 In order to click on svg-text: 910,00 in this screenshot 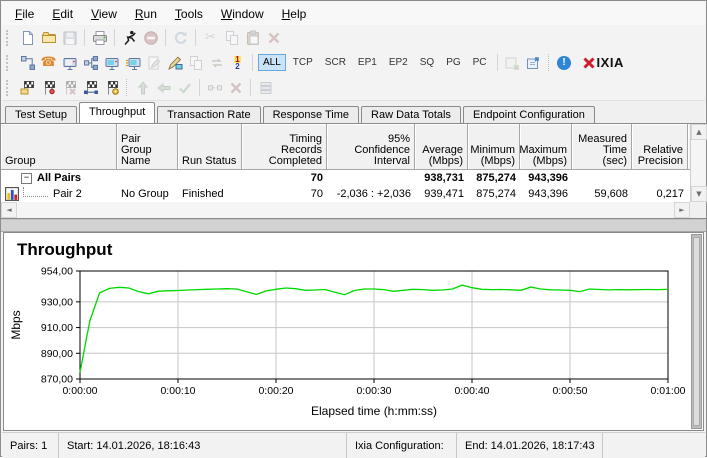, I will do `click(57, 328)`.